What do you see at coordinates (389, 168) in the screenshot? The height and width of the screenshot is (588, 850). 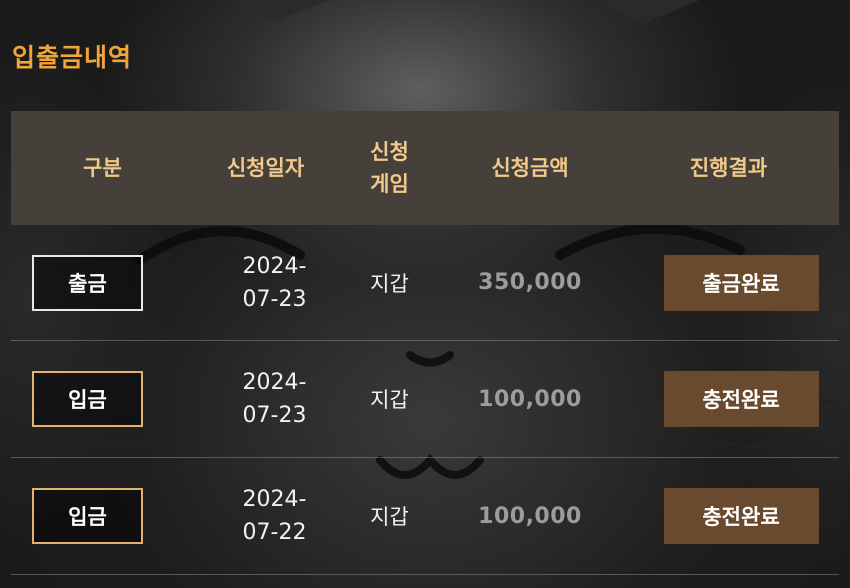 I see `header-request-game: 신청 게임` at bounding box center [389, 168].